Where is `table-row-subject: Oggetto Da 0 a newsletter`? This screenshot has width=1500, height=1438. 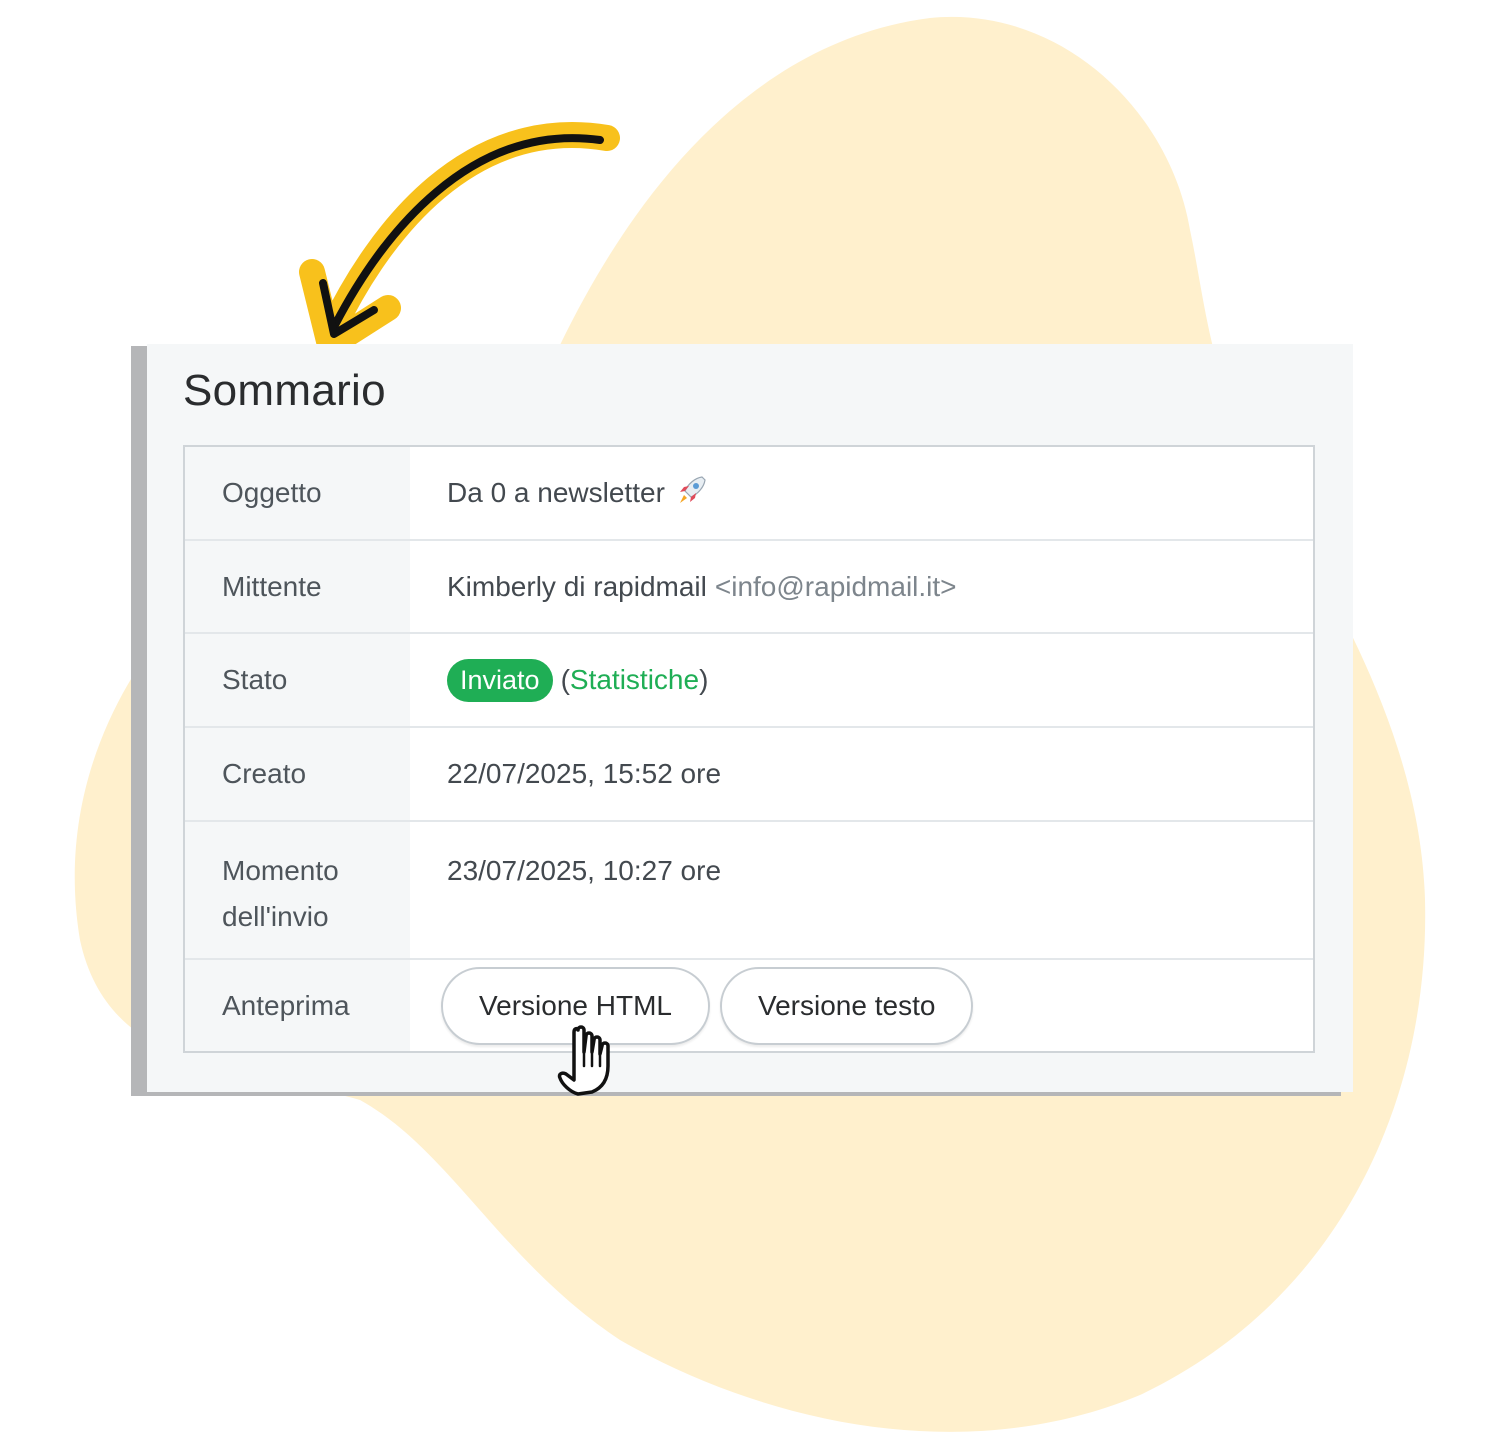 table-row-subject: Oggetto Da 0 a newsletter is located at coordinates (749, 494).